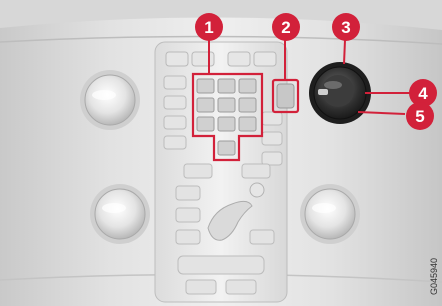 This screenshot has height=306, width=442. I want to click on callout-2: 2, so click(286, 27).